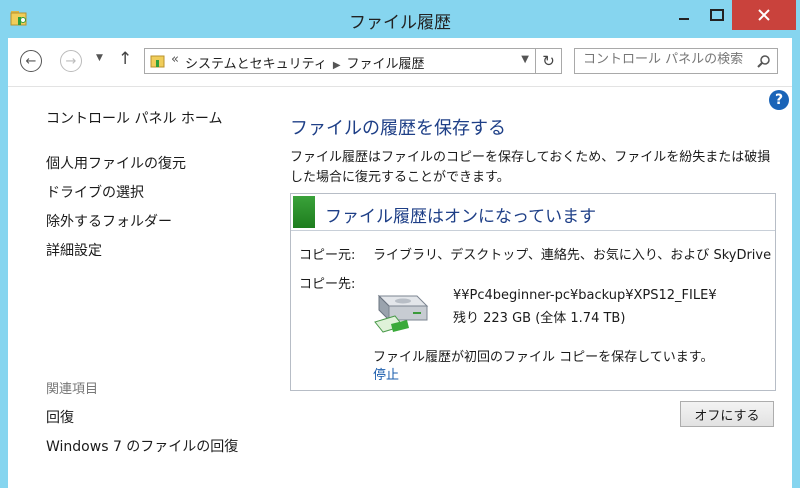 The height and width of the screenshot is (488, 800). What do you see at coordinates (327, 255) in the screenshot?
I see `copy-from-label: コピー元:` at bounding box center [327, 255].